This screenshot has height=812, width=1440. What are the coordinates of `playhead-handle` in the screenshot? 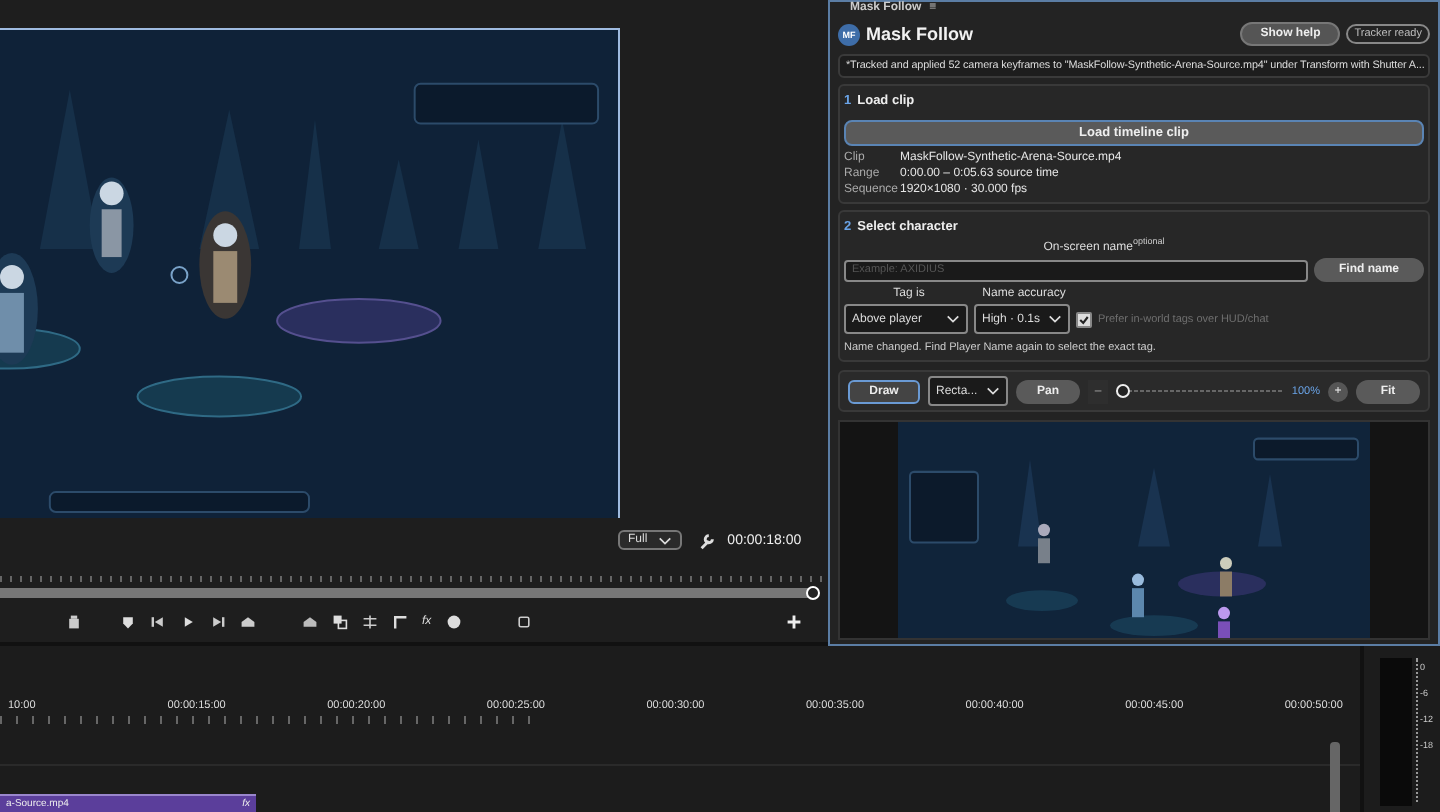 It's located at (813, 593).